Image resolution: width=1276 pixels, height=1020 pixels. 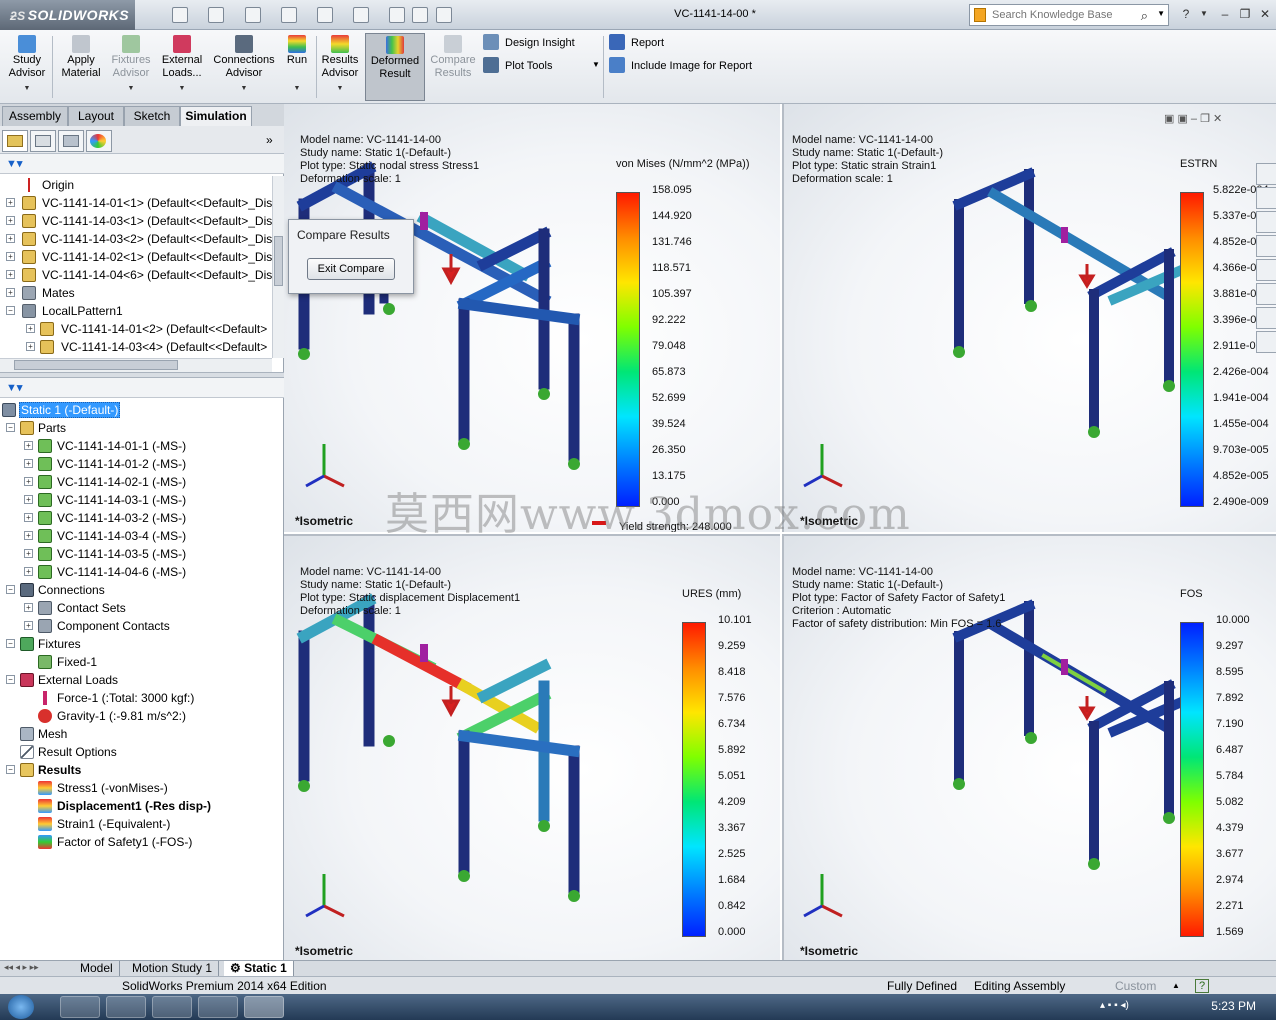 I want to click on tree-item-part: + VC-1141-14-03<4> (Default<<Default>, so click(x=136, y=347).